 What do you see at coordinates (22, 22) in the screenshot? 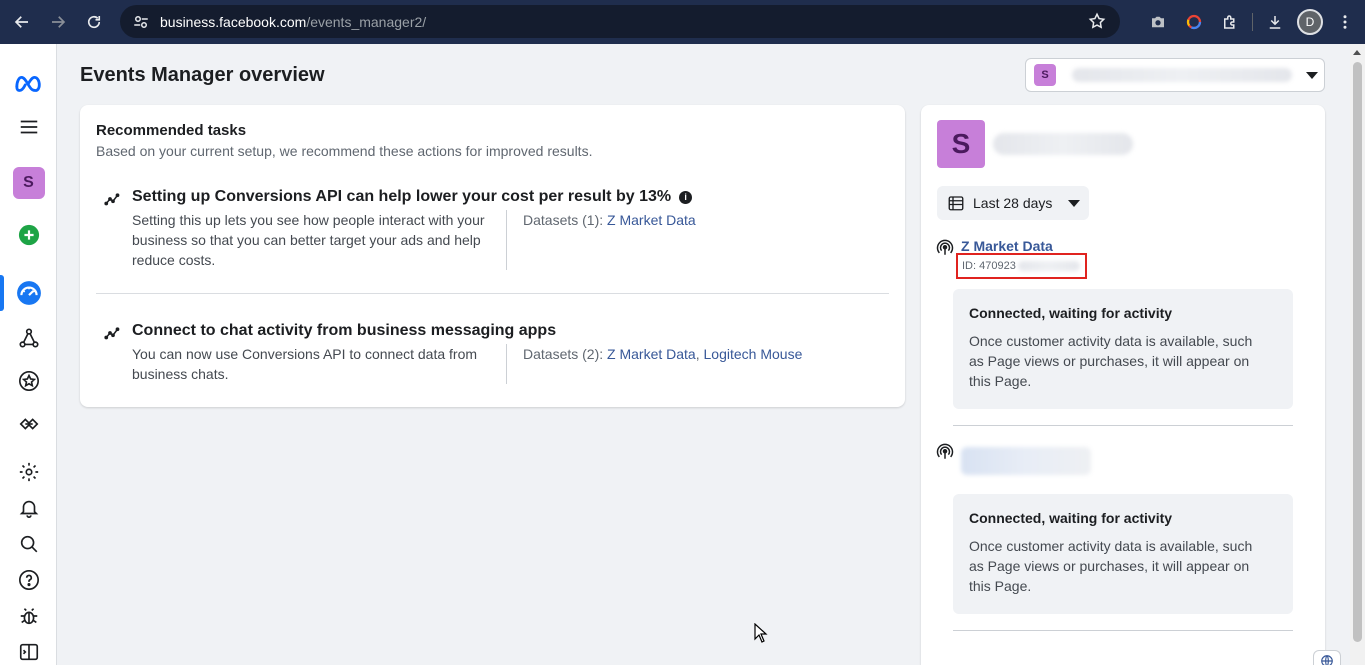
I see `back-icon` at bounding box center [22, 22].